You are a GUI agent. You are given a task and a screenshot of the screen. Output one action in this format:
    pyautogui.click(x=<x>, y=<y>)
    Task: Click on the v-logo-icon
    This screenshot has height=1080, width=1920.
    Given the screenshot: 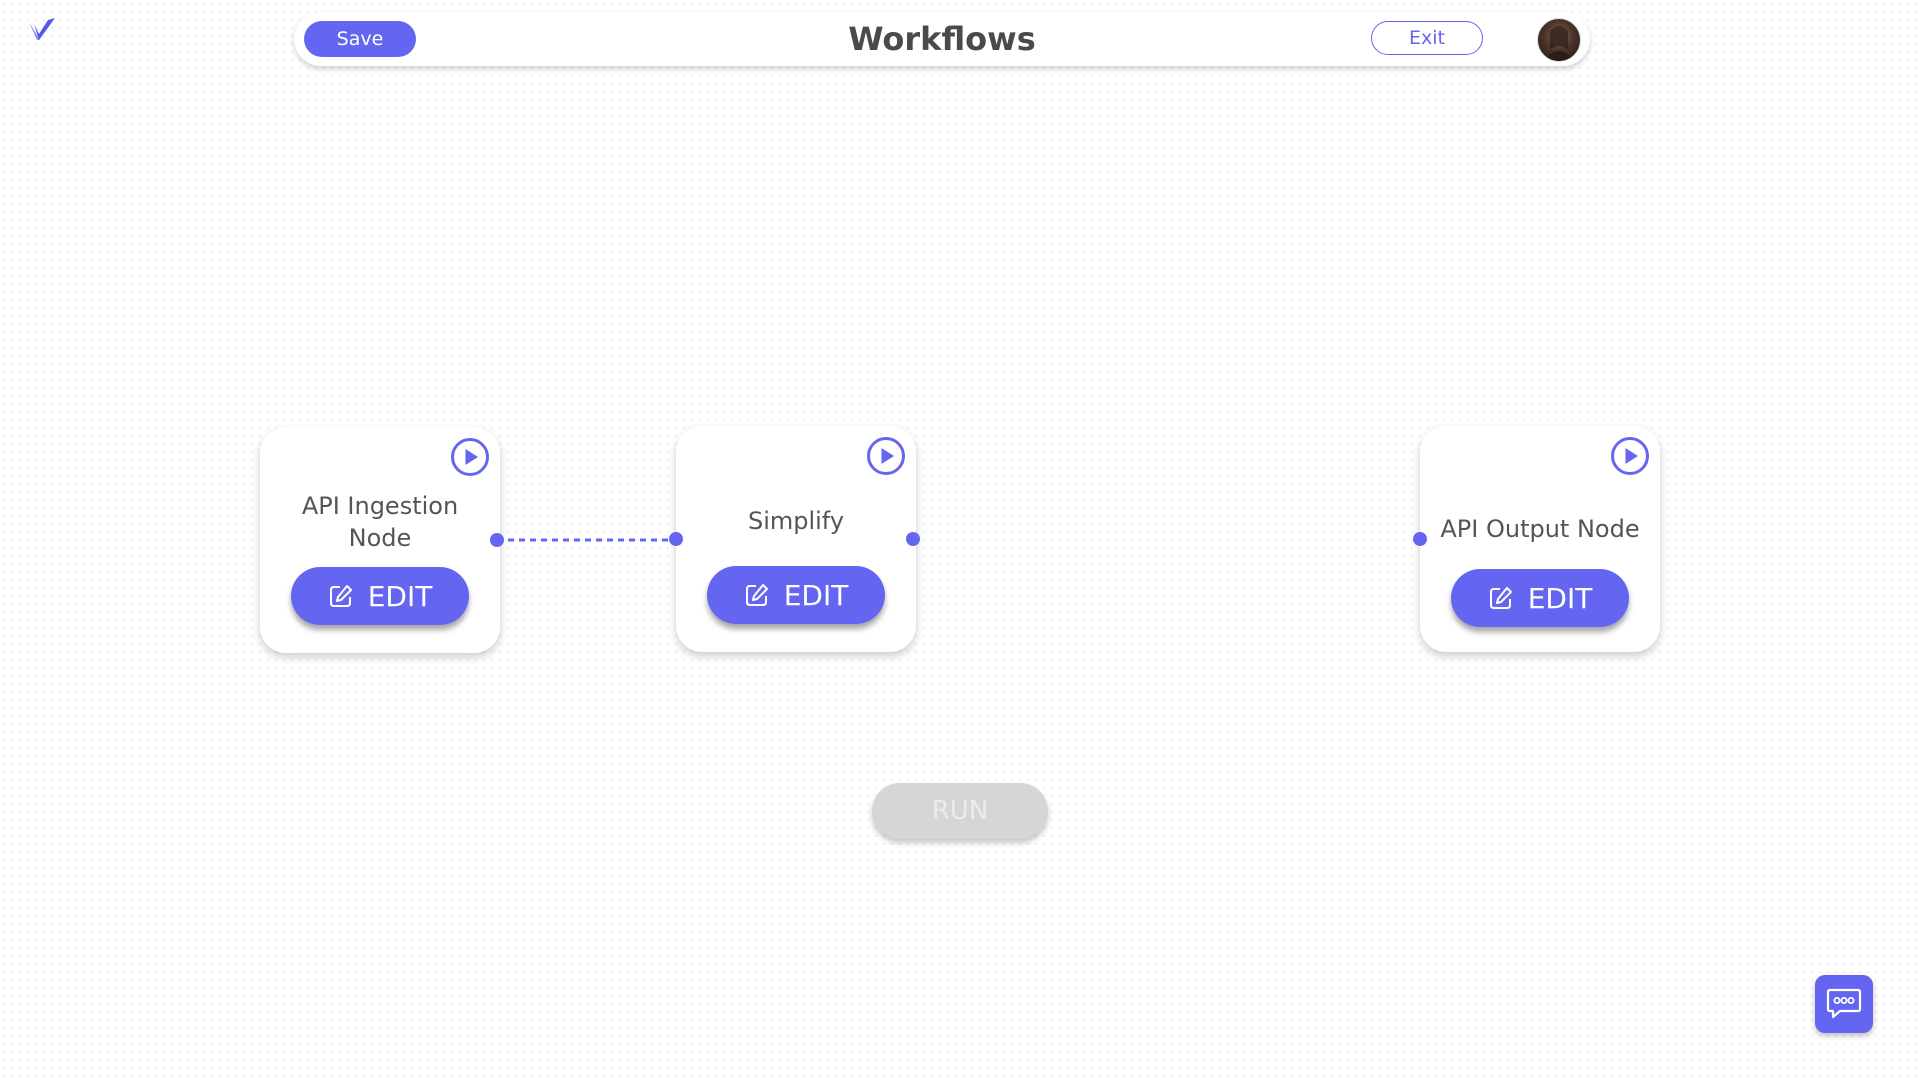 What is the action you would take?
    pyautogui.click(x=42, y=29)
    